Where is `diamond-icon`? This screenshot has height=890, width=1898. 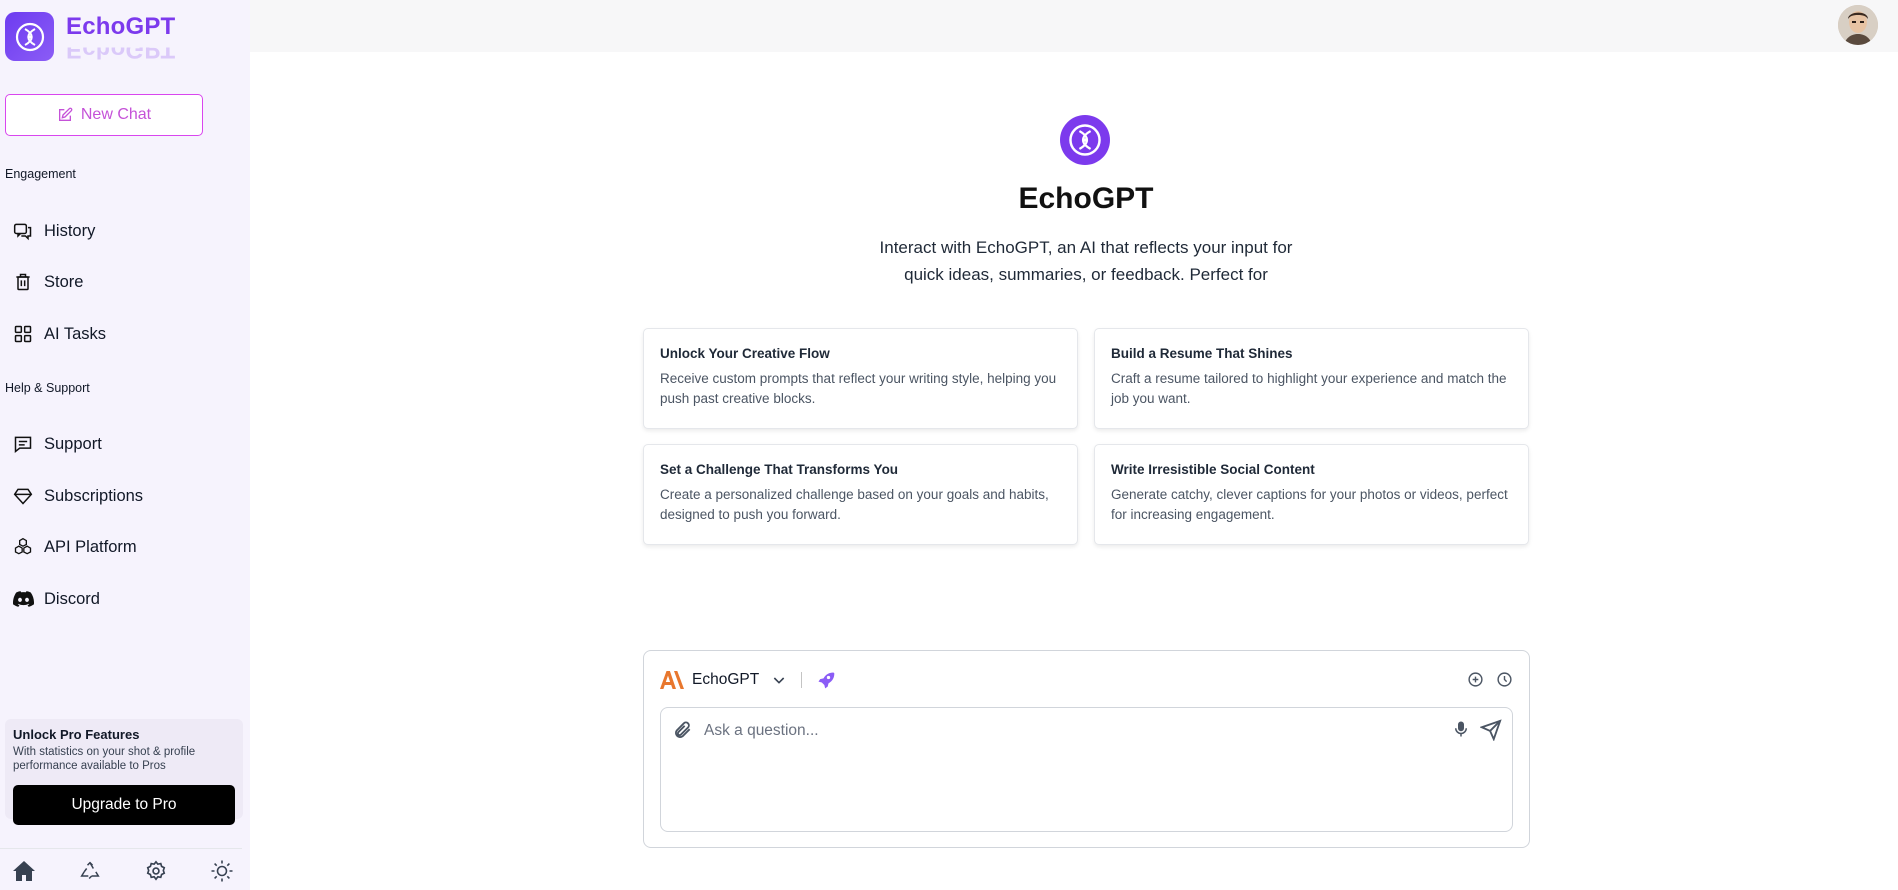
diamond-icon is located at coordinates (23, 496).